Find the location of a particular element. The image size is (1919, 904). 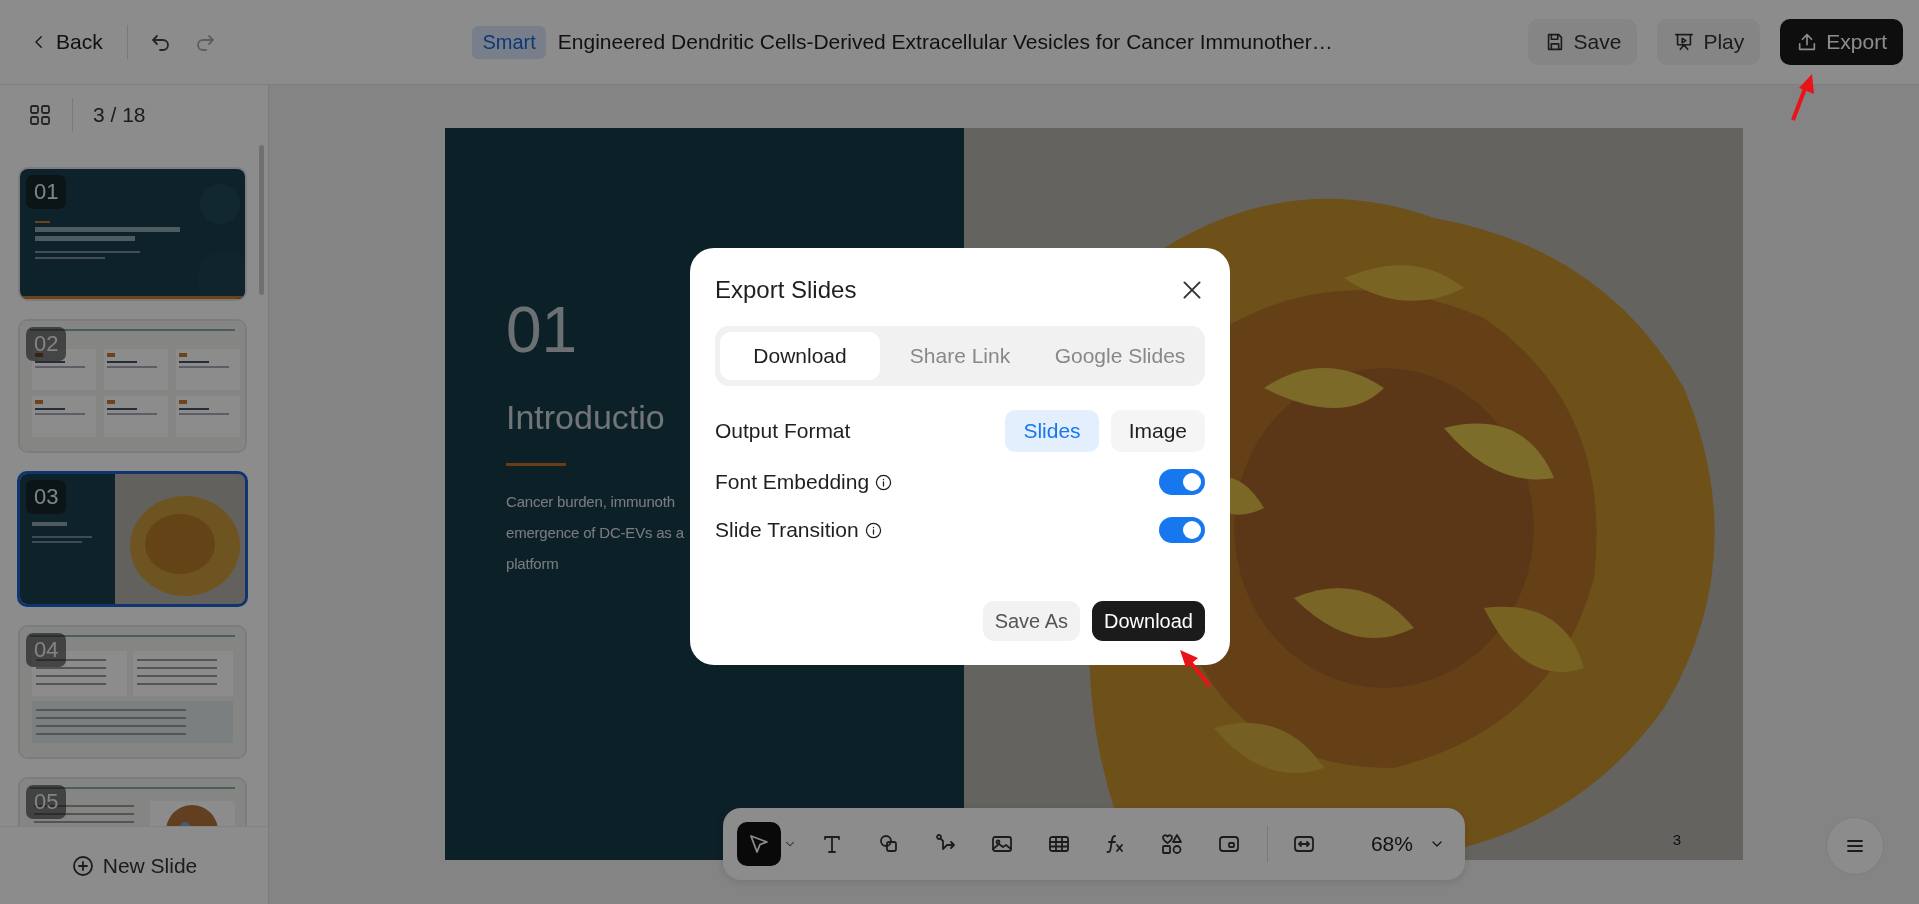

slide-thumbnail: 01 is located at coordinates (132, 234).